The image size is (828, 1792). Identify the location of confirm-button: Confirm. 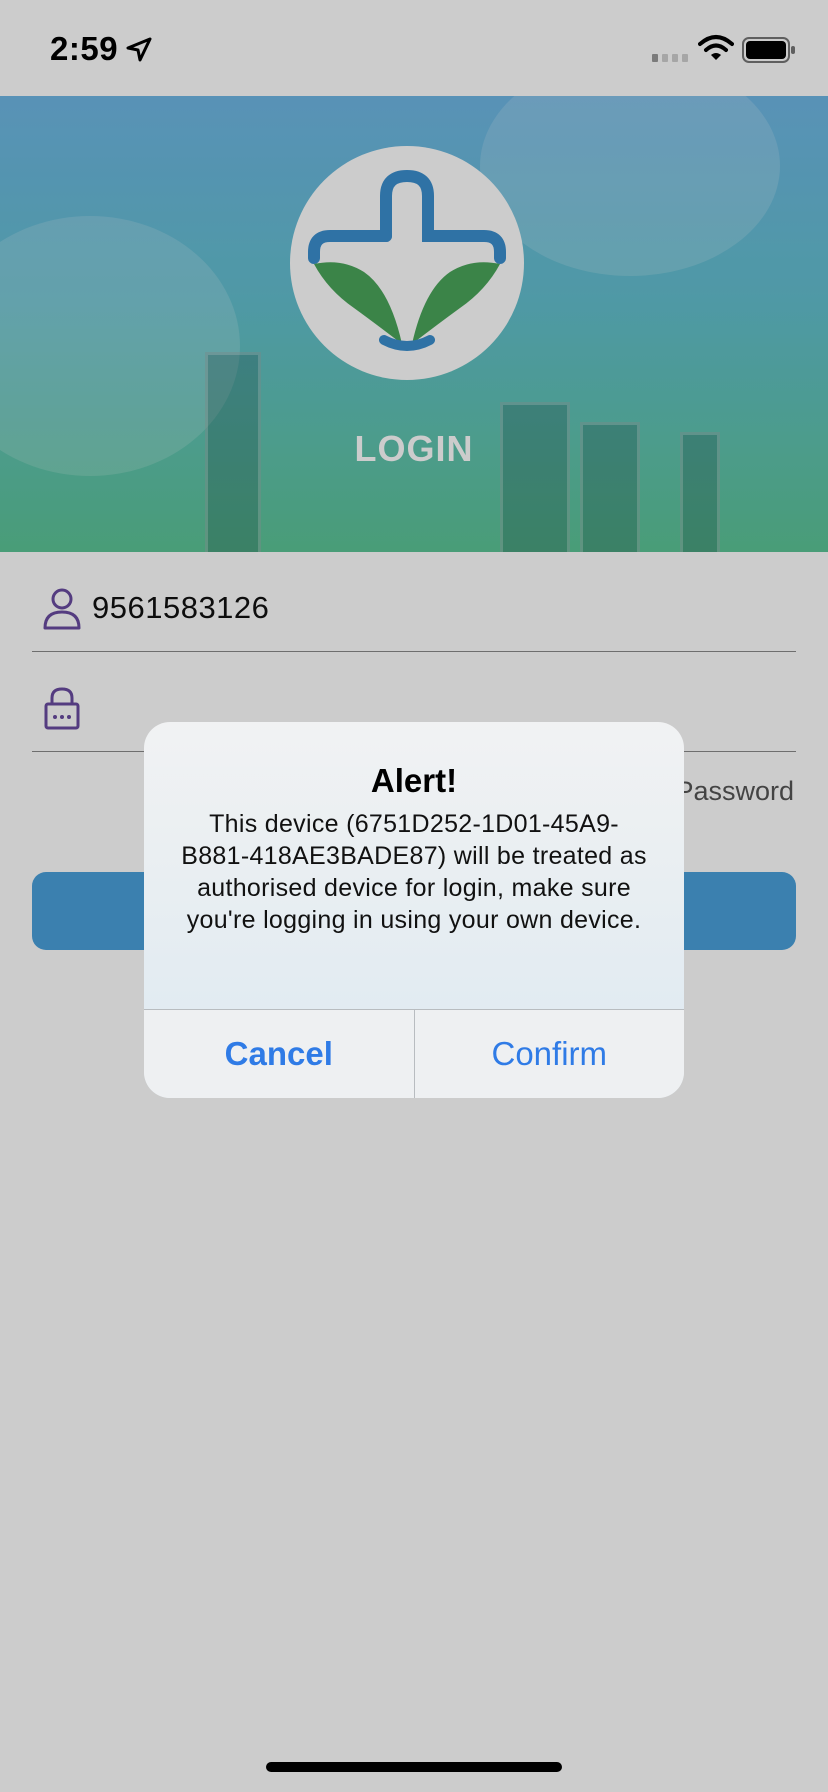
(550, 1054).